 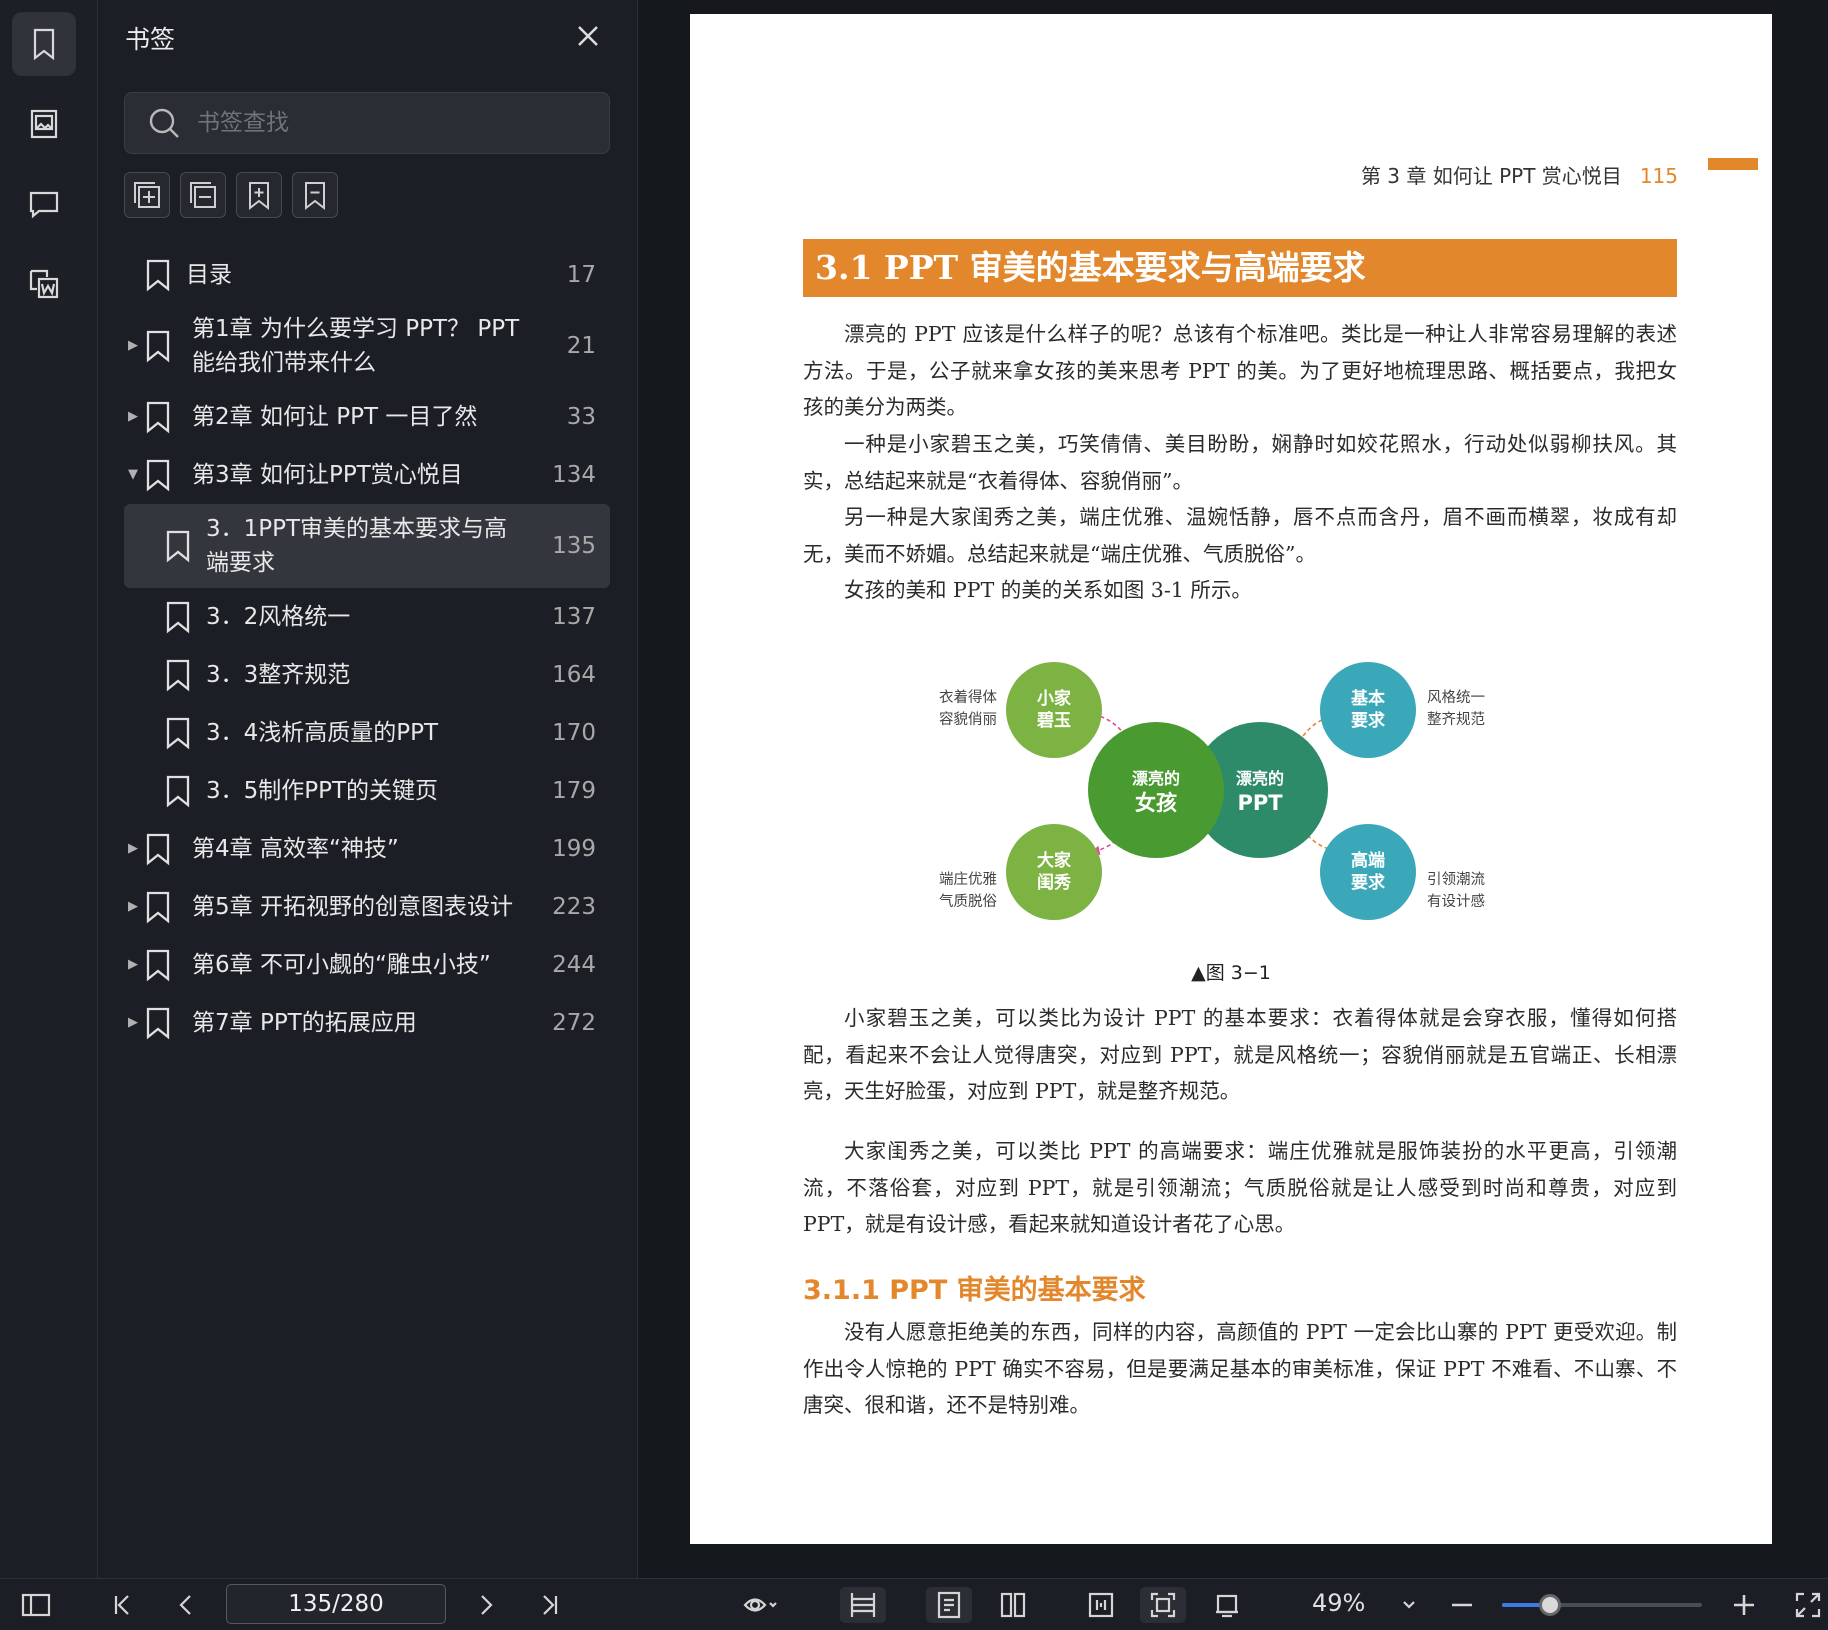 I want to click on fit-width-button, so click(x=863, y=1605).